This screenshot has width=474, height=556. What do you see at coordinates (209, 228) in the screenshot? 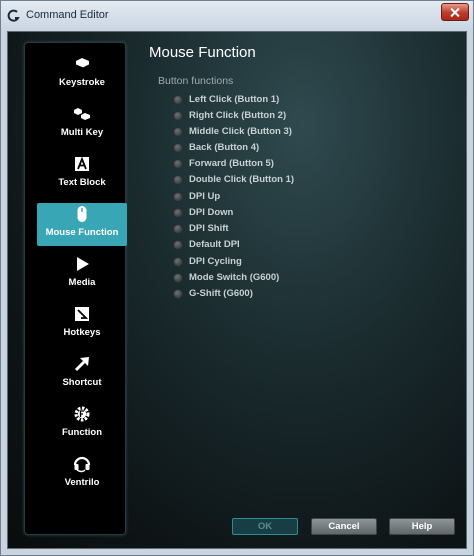
I see `option-label: DPI Shift` at bounding box center [209, 228].